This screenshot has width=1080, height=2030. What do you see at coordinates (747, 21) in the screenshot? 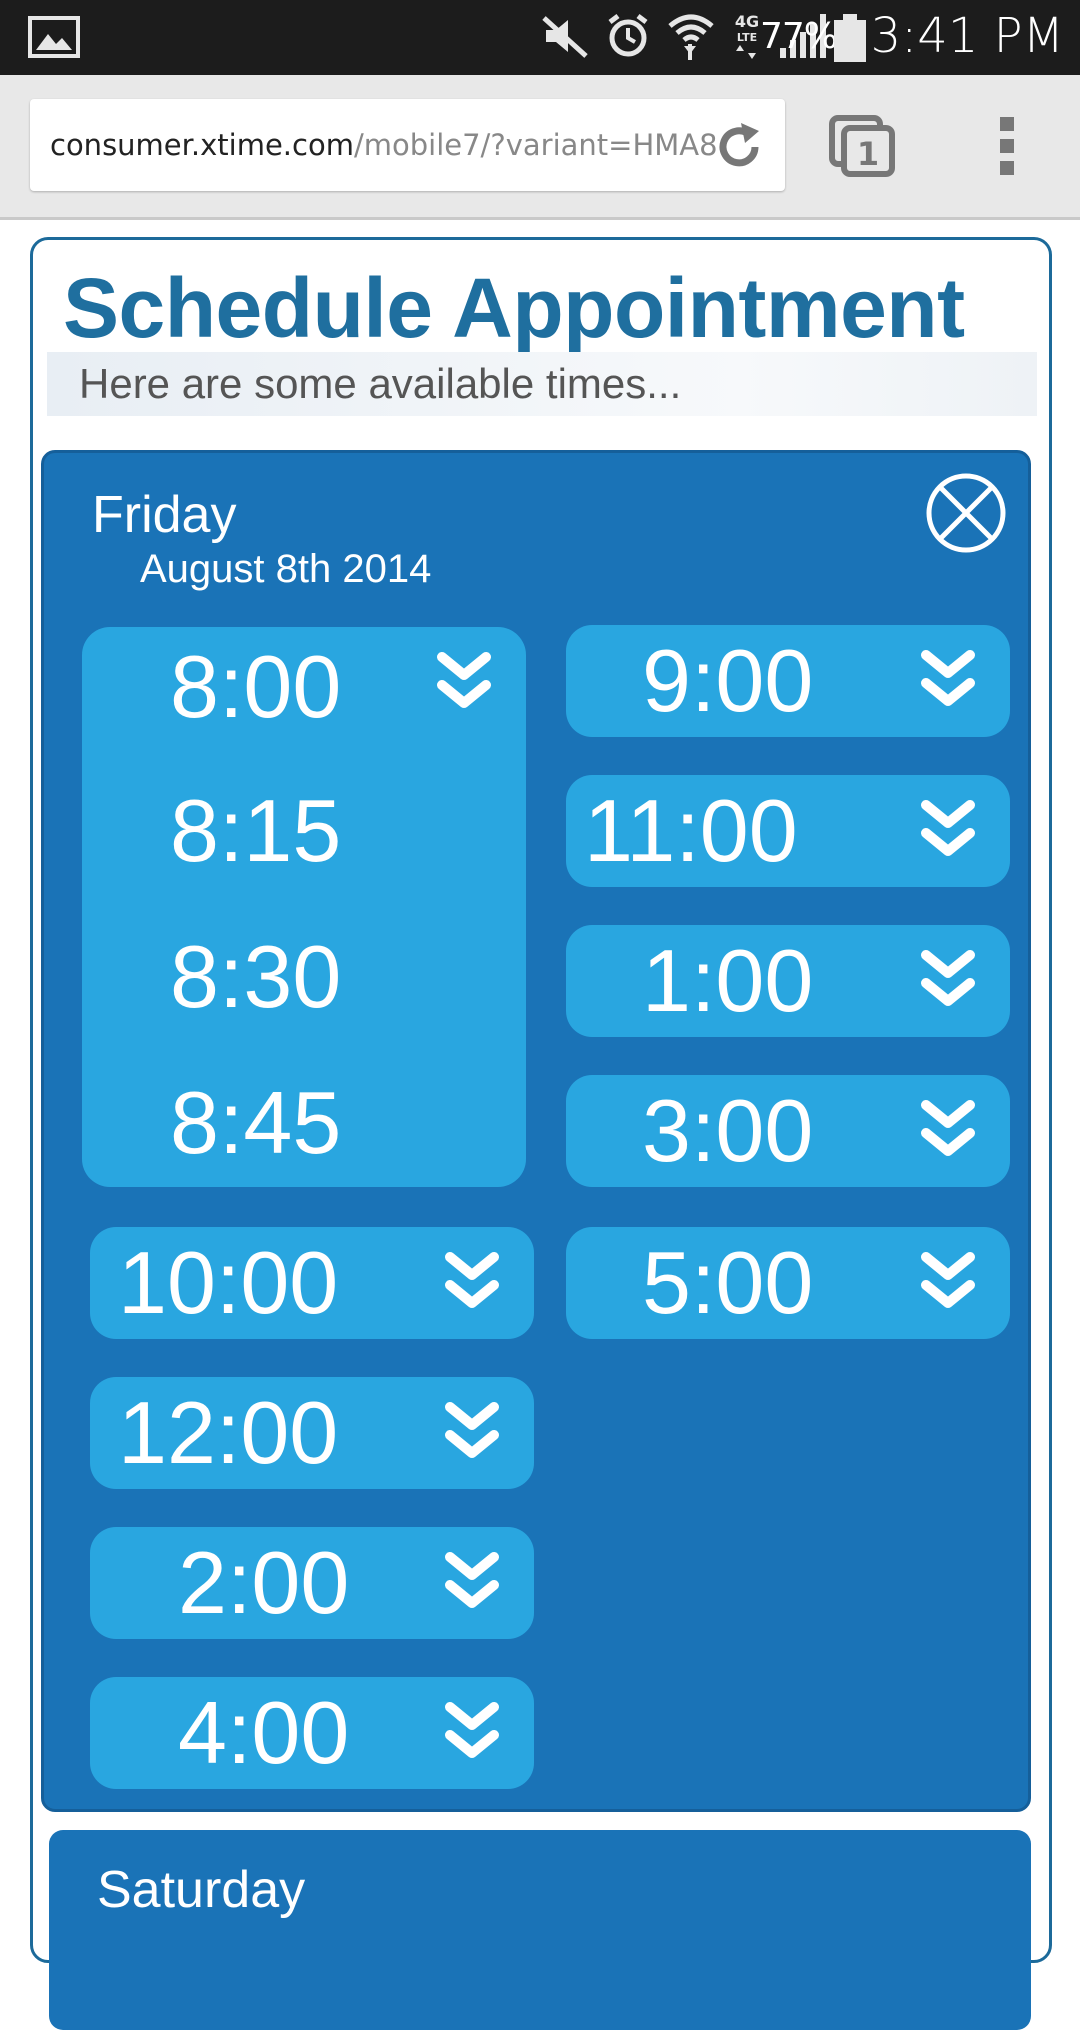
I see `svg-text: 4G` at bounding box center [747, 21].